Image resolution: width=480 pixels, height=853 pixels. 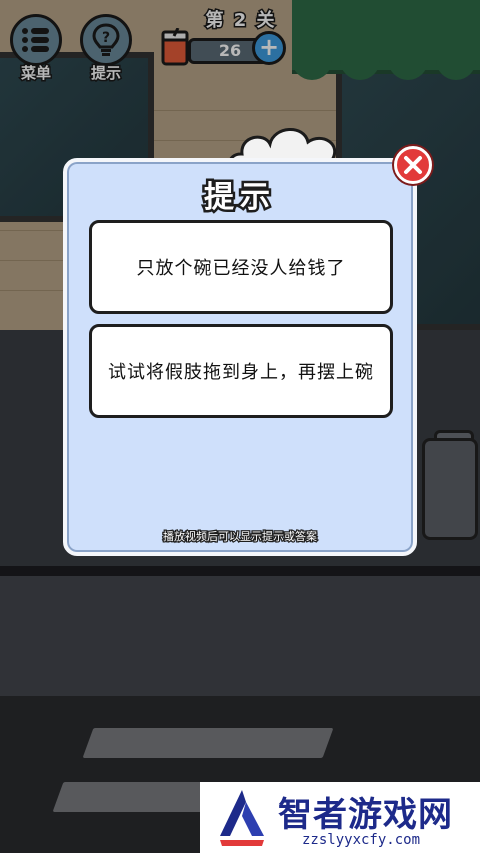 I want to click on dialog-title: 提示, so click(x=239, y=198).